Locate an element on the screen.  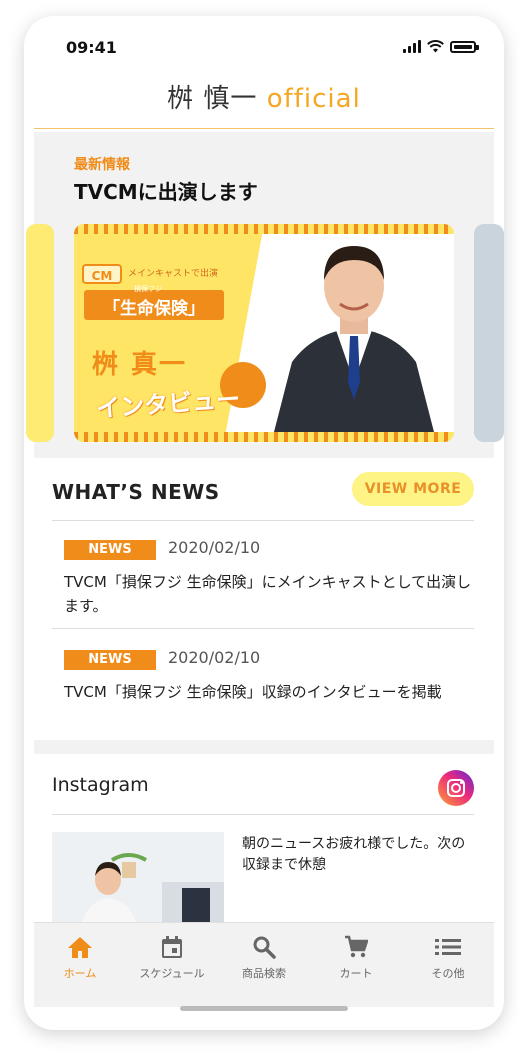
featured-headline: TVCMに出演します is located at coordinates (166, 192).